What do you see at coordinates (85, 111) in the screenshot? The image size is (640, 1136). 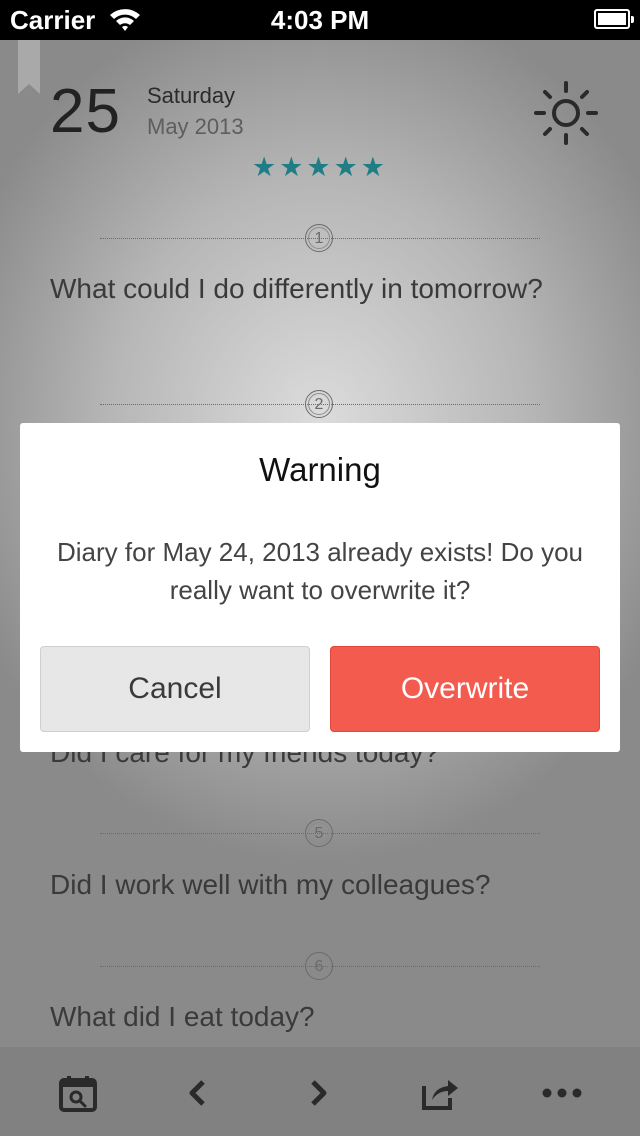 I see `day-number: 25` at bounding box center [85, 111].